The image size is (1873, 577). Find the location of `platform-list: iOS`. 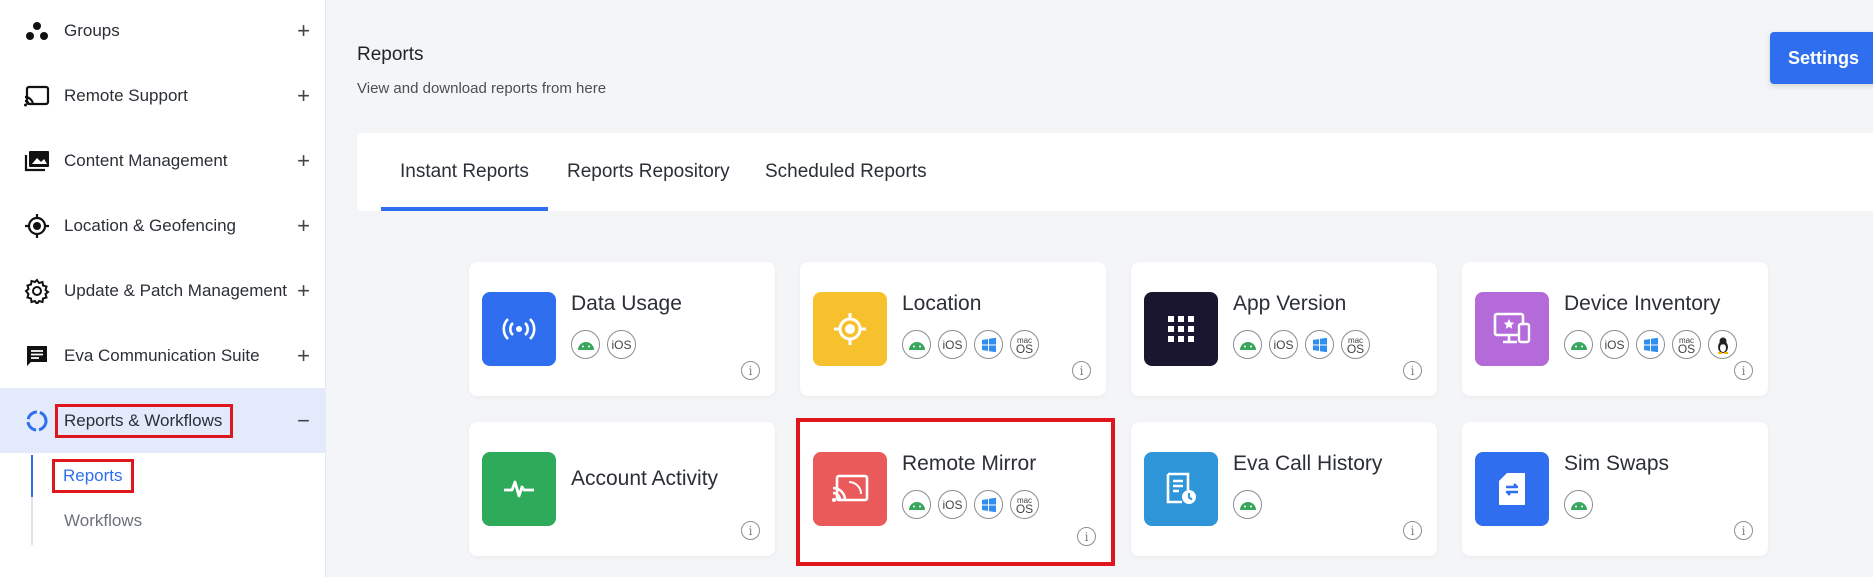

platform-list: iOS is located at coordinates (603, 344).